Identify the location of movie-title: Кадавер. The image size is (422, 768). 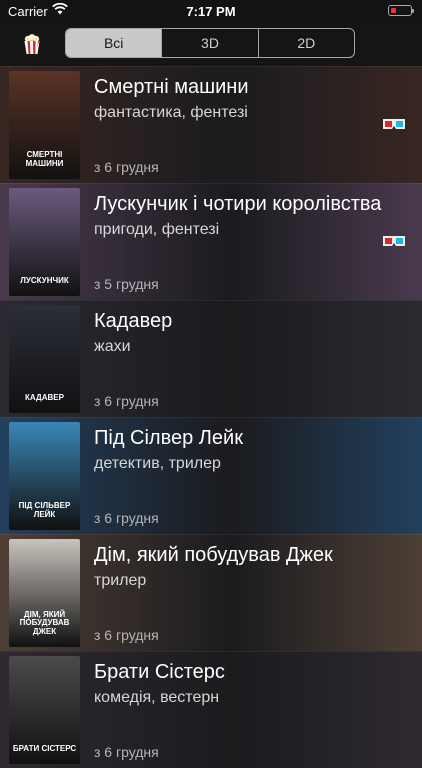
(133, 321).